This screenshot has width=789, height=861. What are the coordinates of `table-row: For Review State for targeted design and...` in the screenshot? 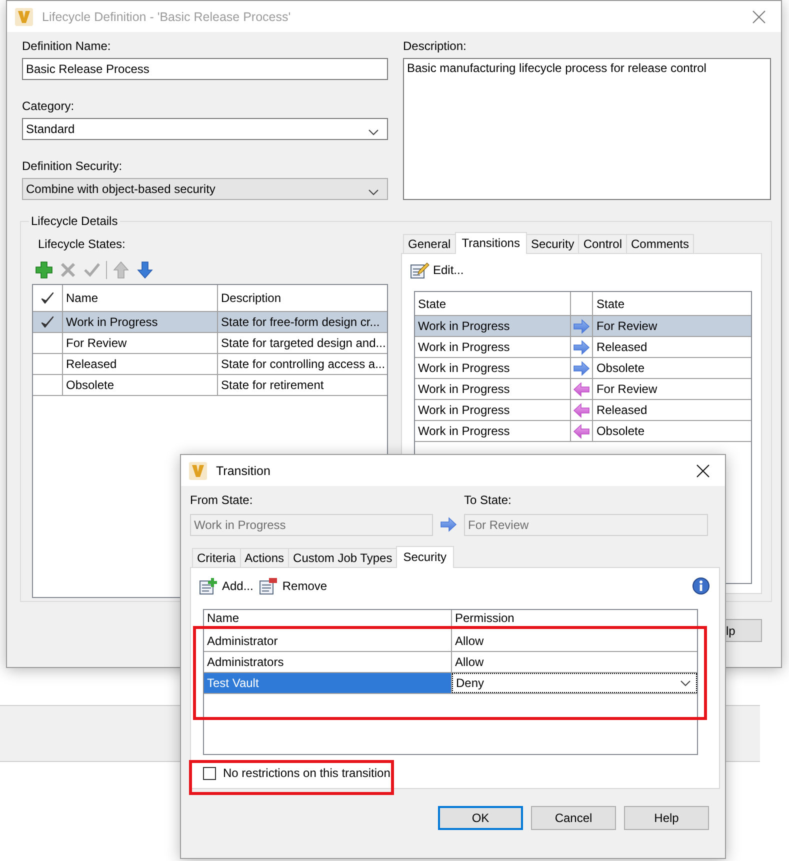 It's located at (210, 343).